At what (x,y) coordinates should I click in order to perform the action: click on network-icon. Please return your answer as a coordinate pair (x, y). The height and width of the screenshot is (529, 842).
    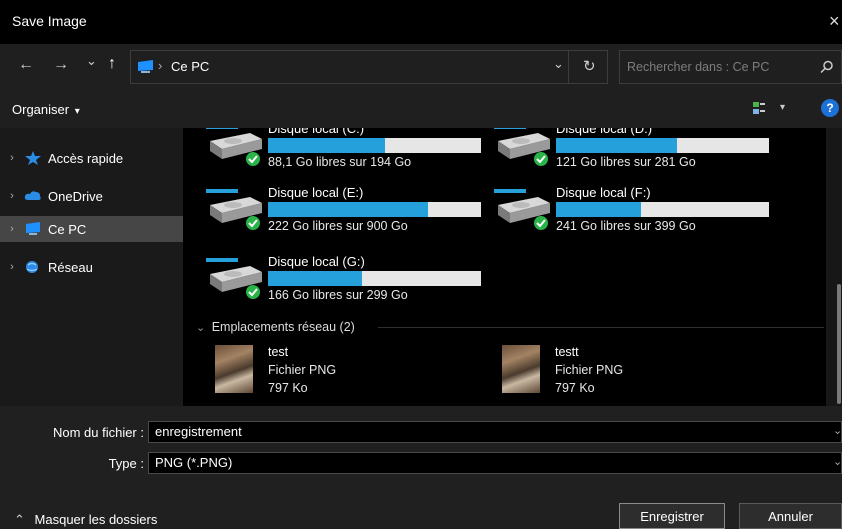
    Looking at the image, I should click on (32, 267).